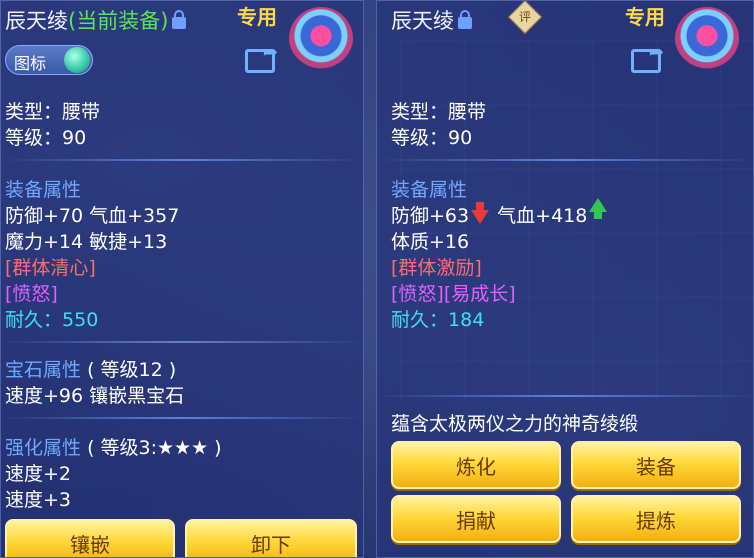 This screenshot has height=558, width=754. What do you see at coordinates (598, 208) in the screenshot?
I see `increase-arrow-icon` at bounding box center [598, 208].